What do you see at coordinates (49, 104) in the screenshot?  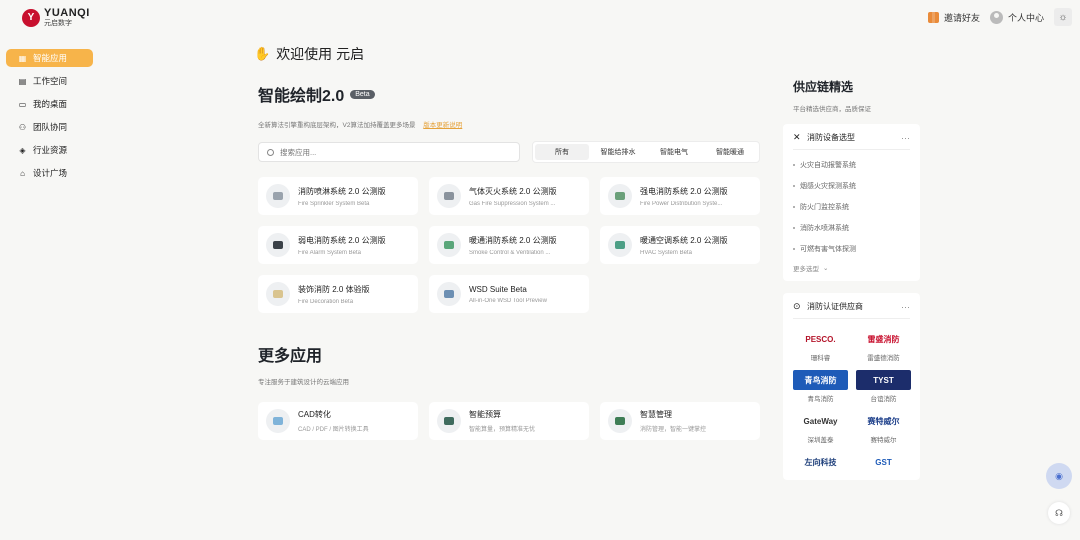 I see `sidebar-item-desktop: ▭ 我的桌面` at bounding box center [49, 104].